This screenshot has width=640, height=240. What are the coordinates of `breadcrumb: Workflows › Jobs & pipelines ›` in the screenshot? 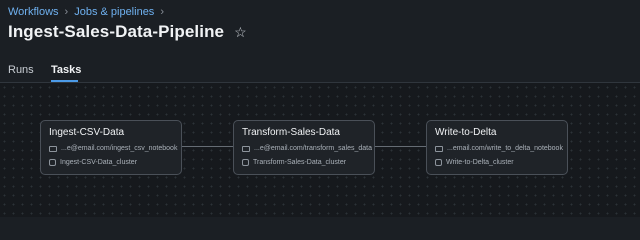 It's located at (86, 12).